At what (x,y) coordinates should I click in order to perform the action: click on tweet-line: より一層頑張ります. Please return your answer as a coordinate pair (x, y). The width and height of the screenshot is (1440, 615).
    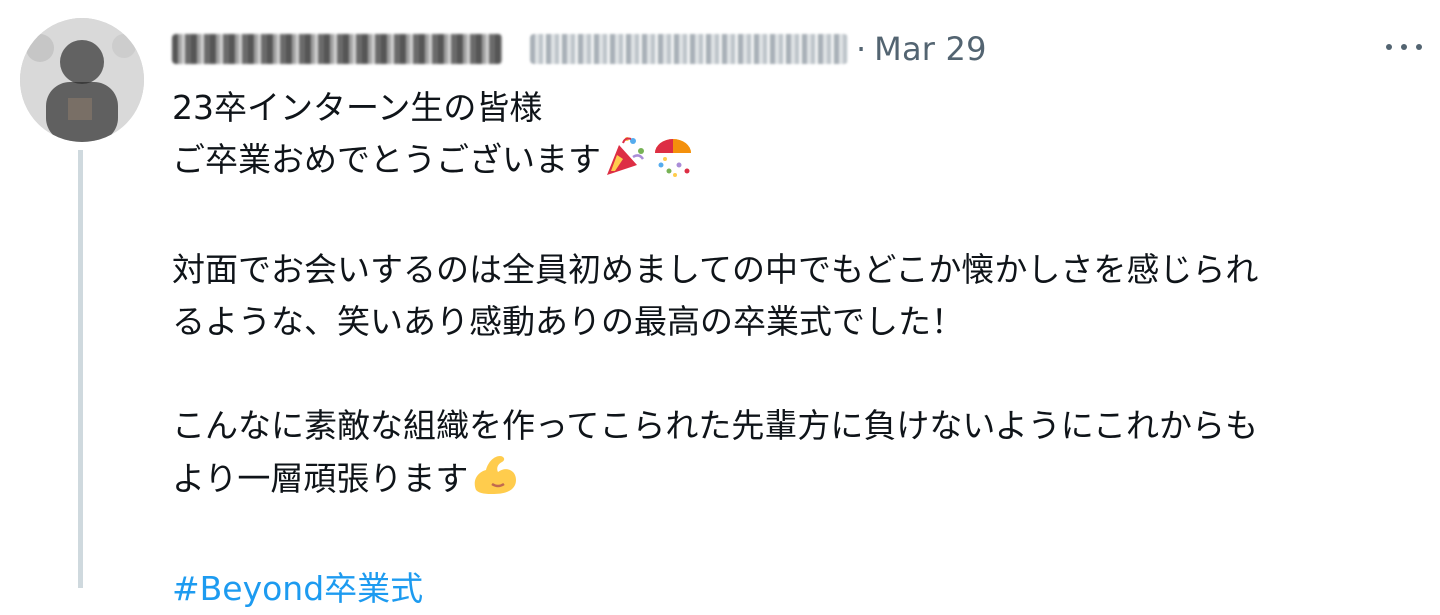
    Looking at the image, I should click on (320, 478).